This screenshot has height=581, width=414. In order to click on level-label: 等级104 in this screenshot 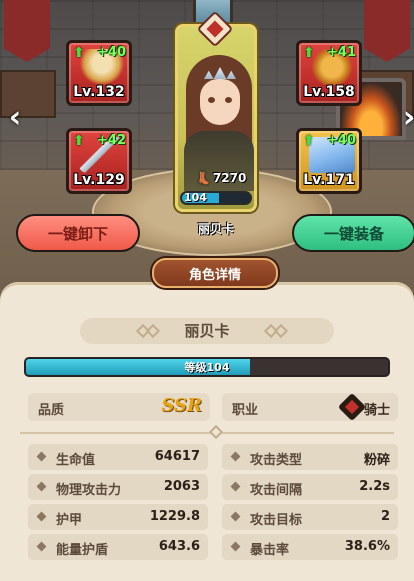, I will do `click(207, 367)`.